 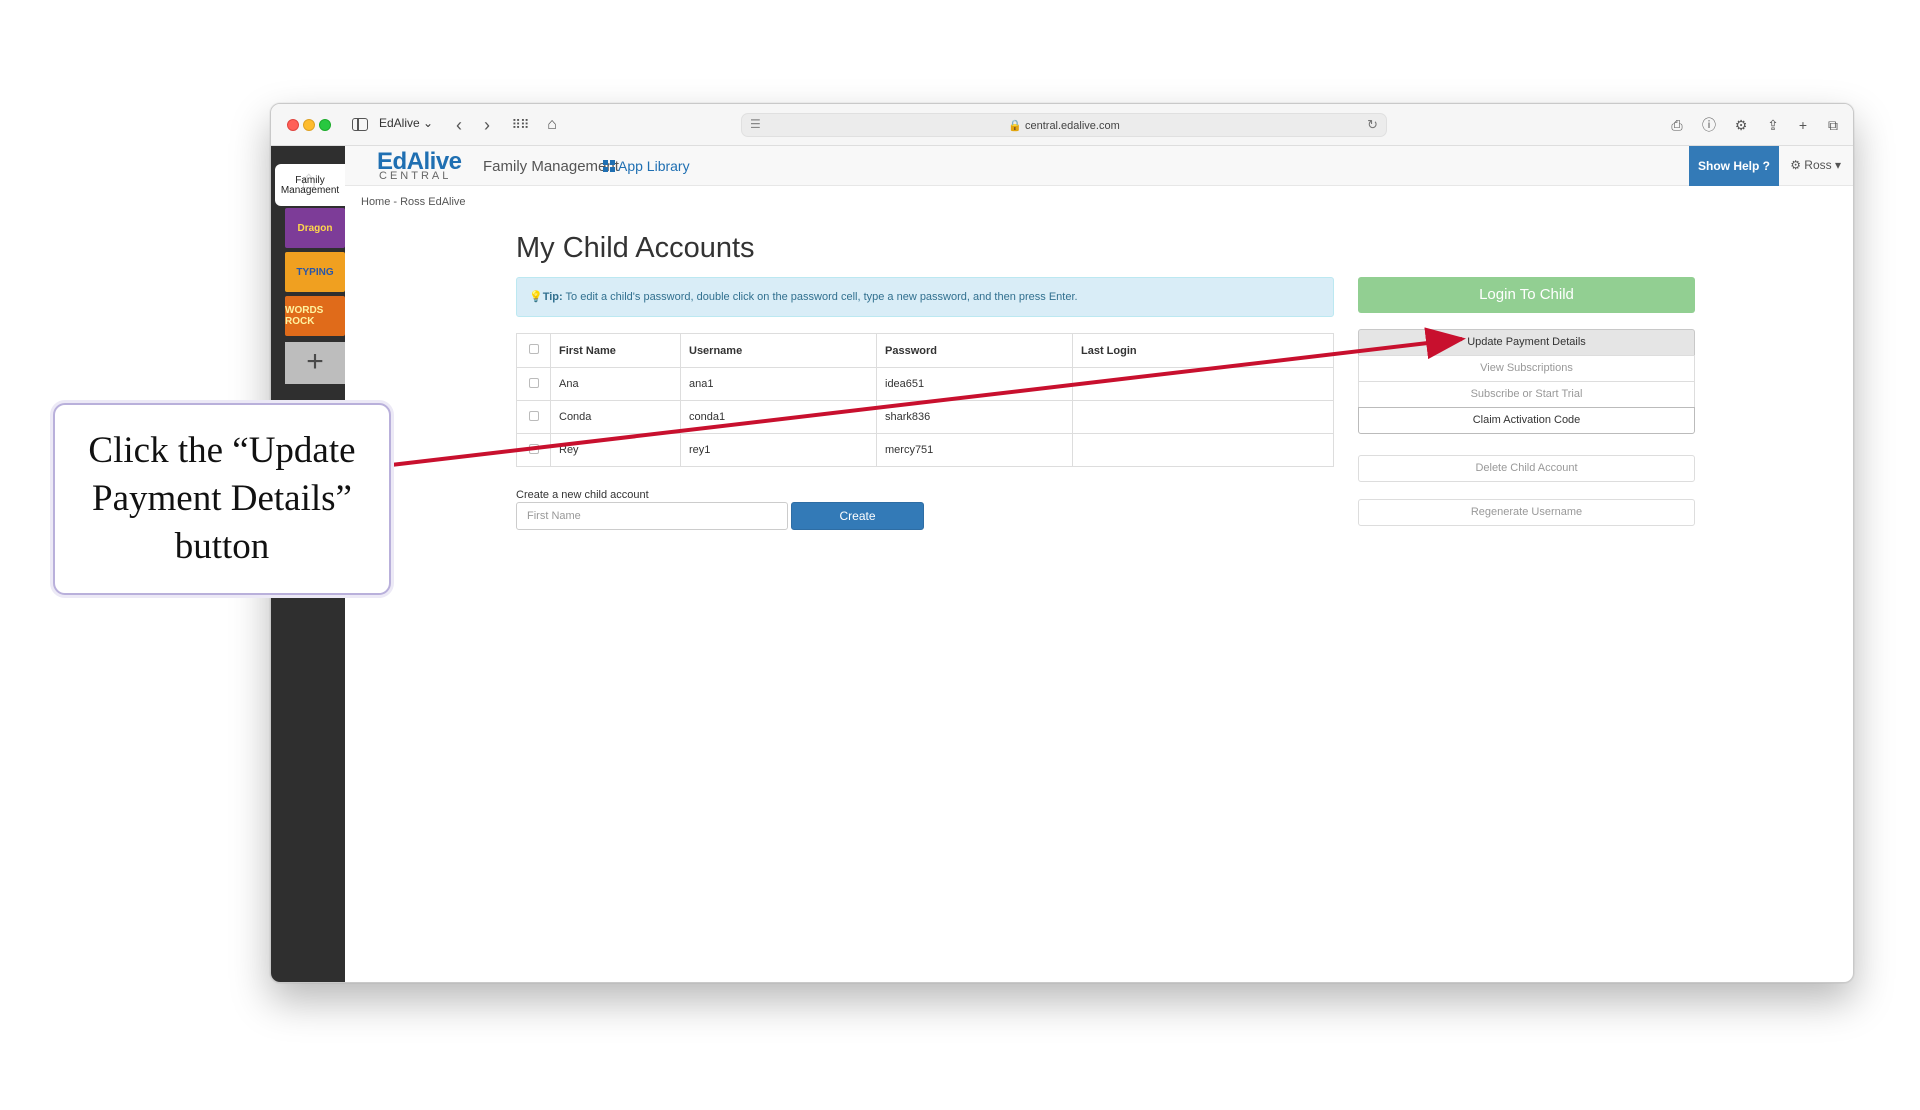 I want to click on claim-activation-code-button: Claim Activation Code, so click(x=1526, y=420).